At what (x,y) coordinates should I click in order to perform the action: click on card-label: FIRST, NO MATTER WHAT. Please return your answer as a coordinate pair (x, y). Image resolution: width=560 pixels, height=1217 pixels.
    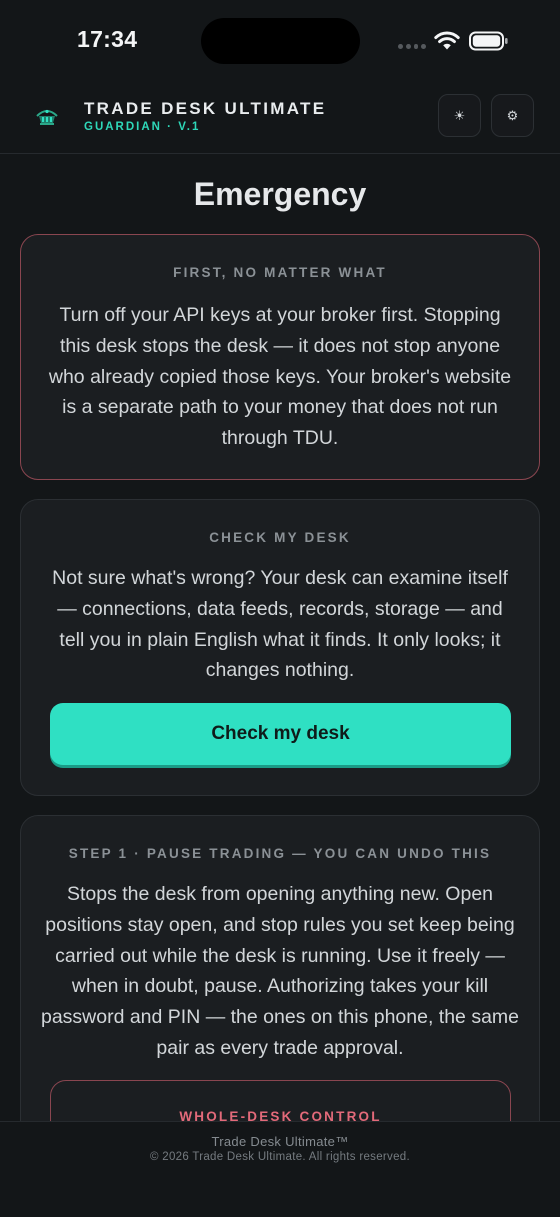
    Looking at the image, I should click on (280, 272).